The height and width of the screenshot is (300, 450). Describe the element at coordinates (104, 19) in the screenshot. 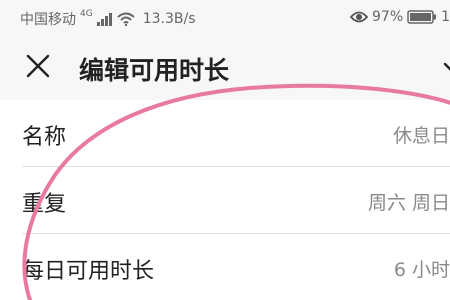

I see `signal-icon` at that location.